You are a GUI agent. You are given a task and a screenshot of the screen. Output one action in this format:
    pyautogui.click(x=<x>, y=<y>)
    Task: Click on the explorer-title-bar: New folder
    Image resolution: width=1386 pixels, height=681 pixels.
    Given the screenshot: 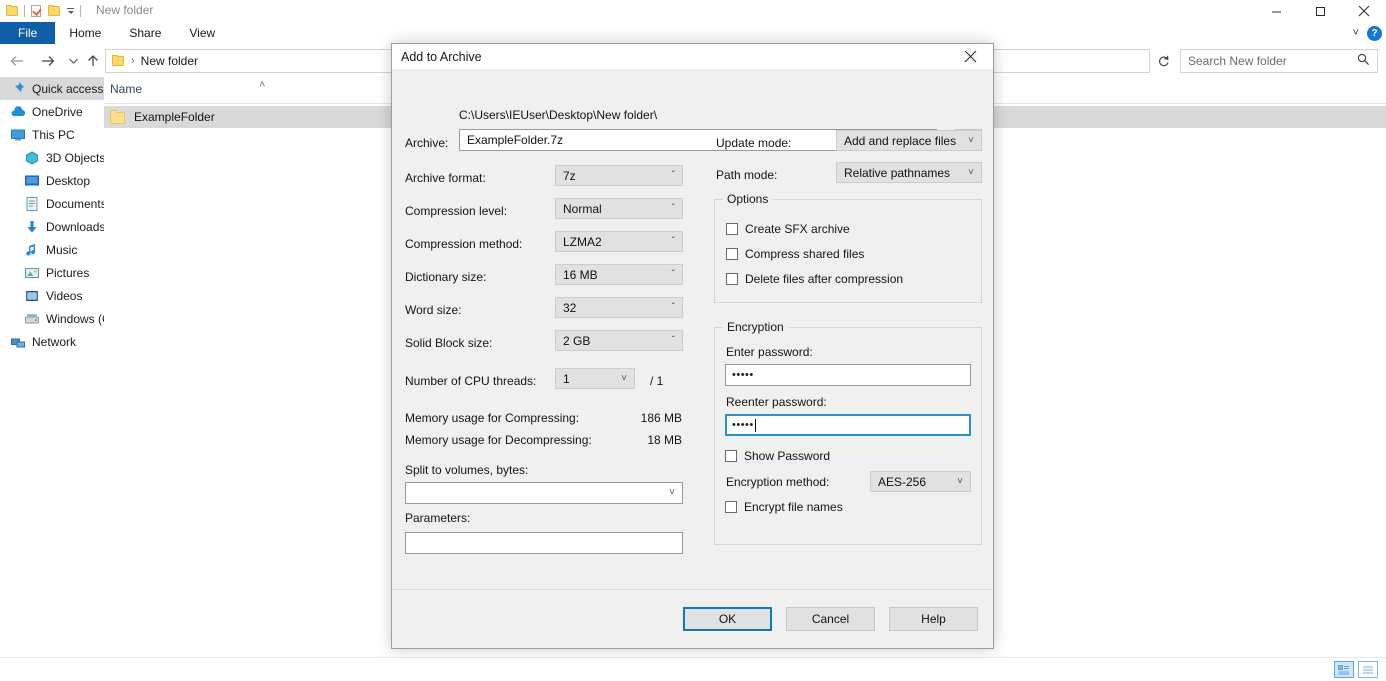 What is the action you would take?
    pyautogui.click(x=693, y=11)
    